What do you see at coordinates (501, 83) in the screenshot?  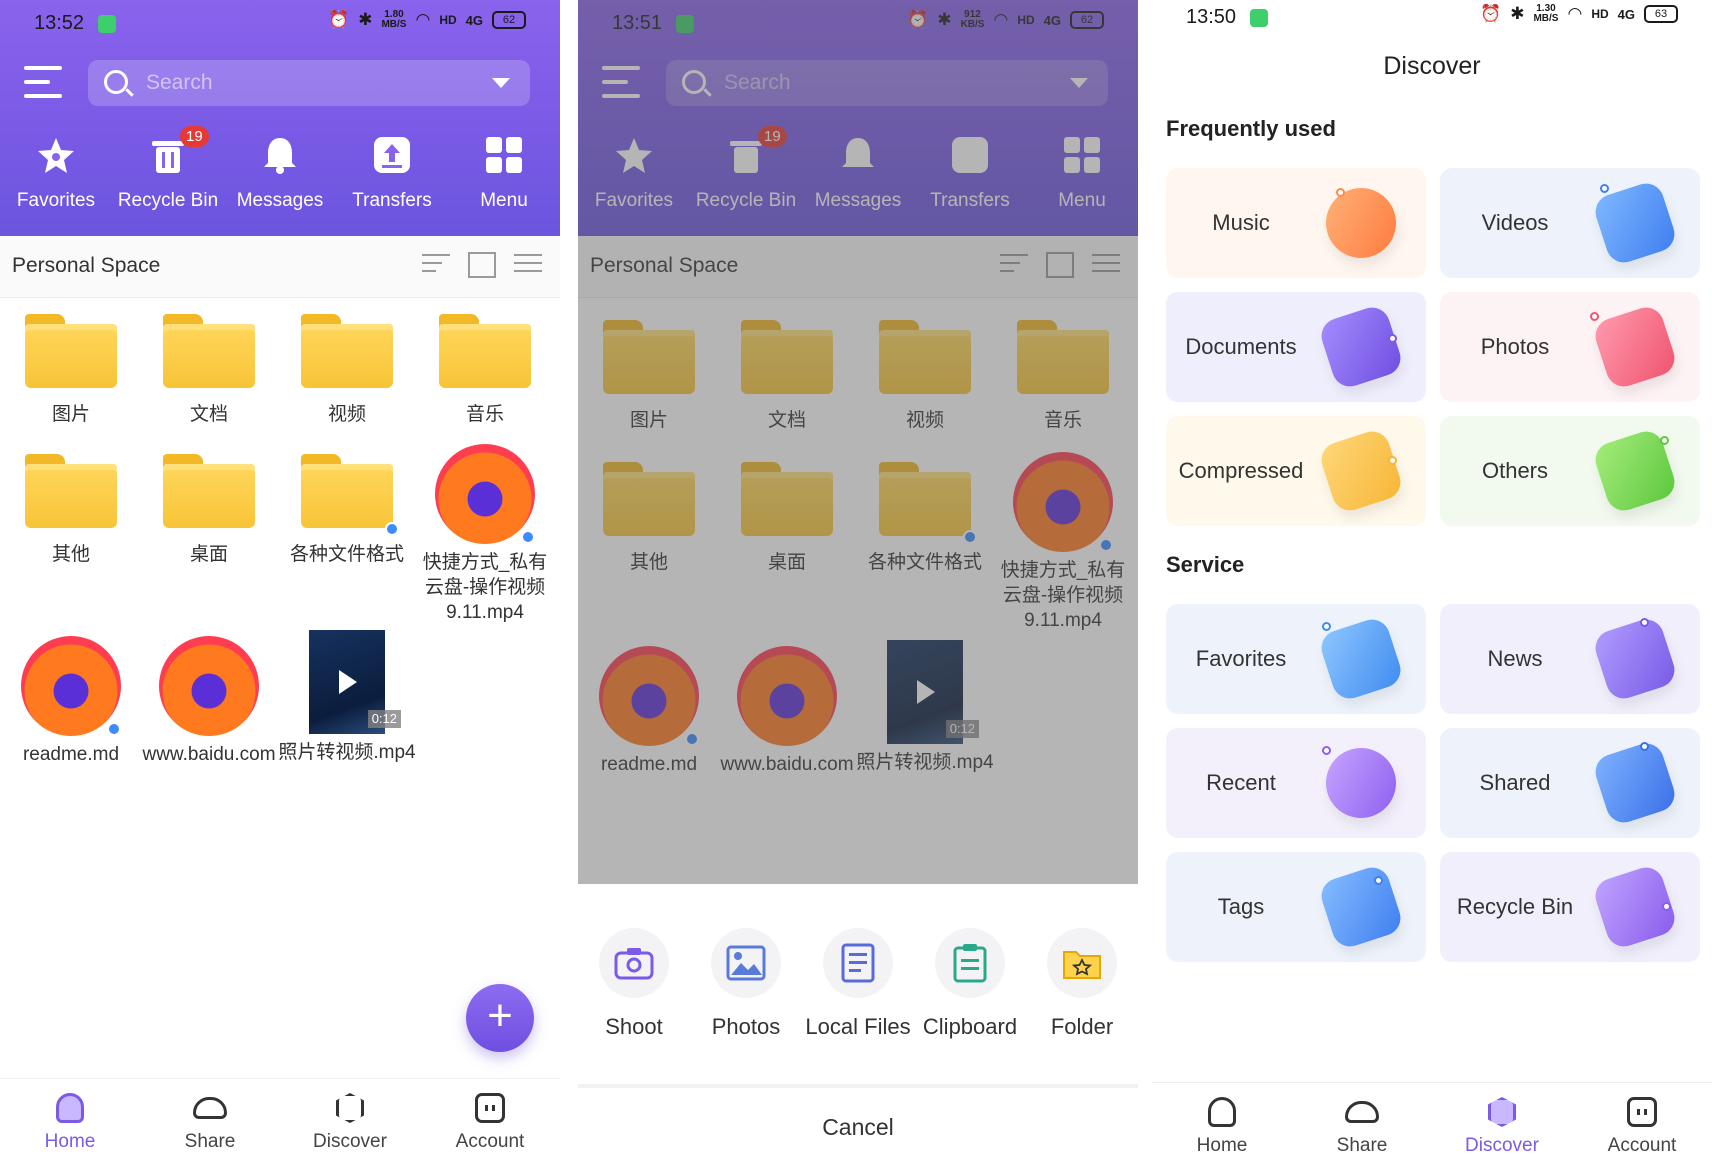 I see `chevron-down-icon` at bounding box center [501, 83].